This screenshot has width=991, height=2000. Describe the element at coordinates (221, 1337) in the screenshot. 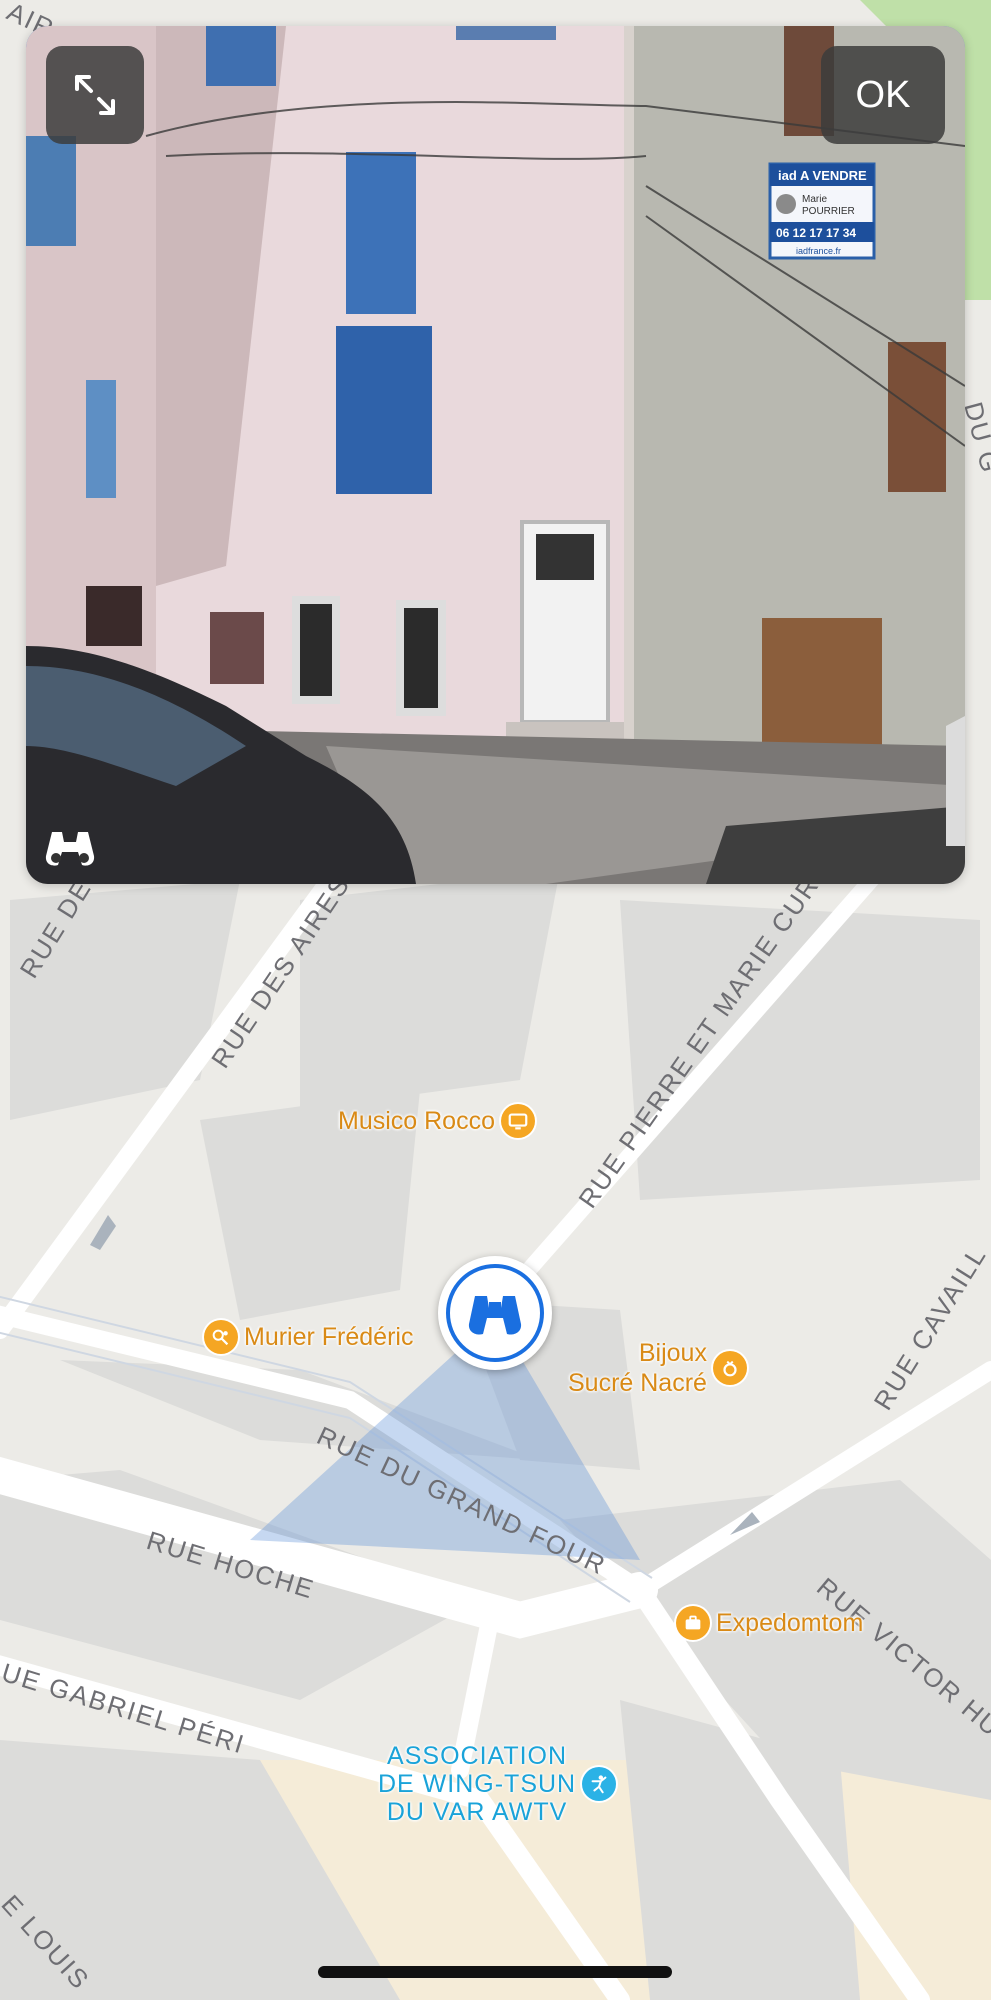

I see `pin-icon` at that location.